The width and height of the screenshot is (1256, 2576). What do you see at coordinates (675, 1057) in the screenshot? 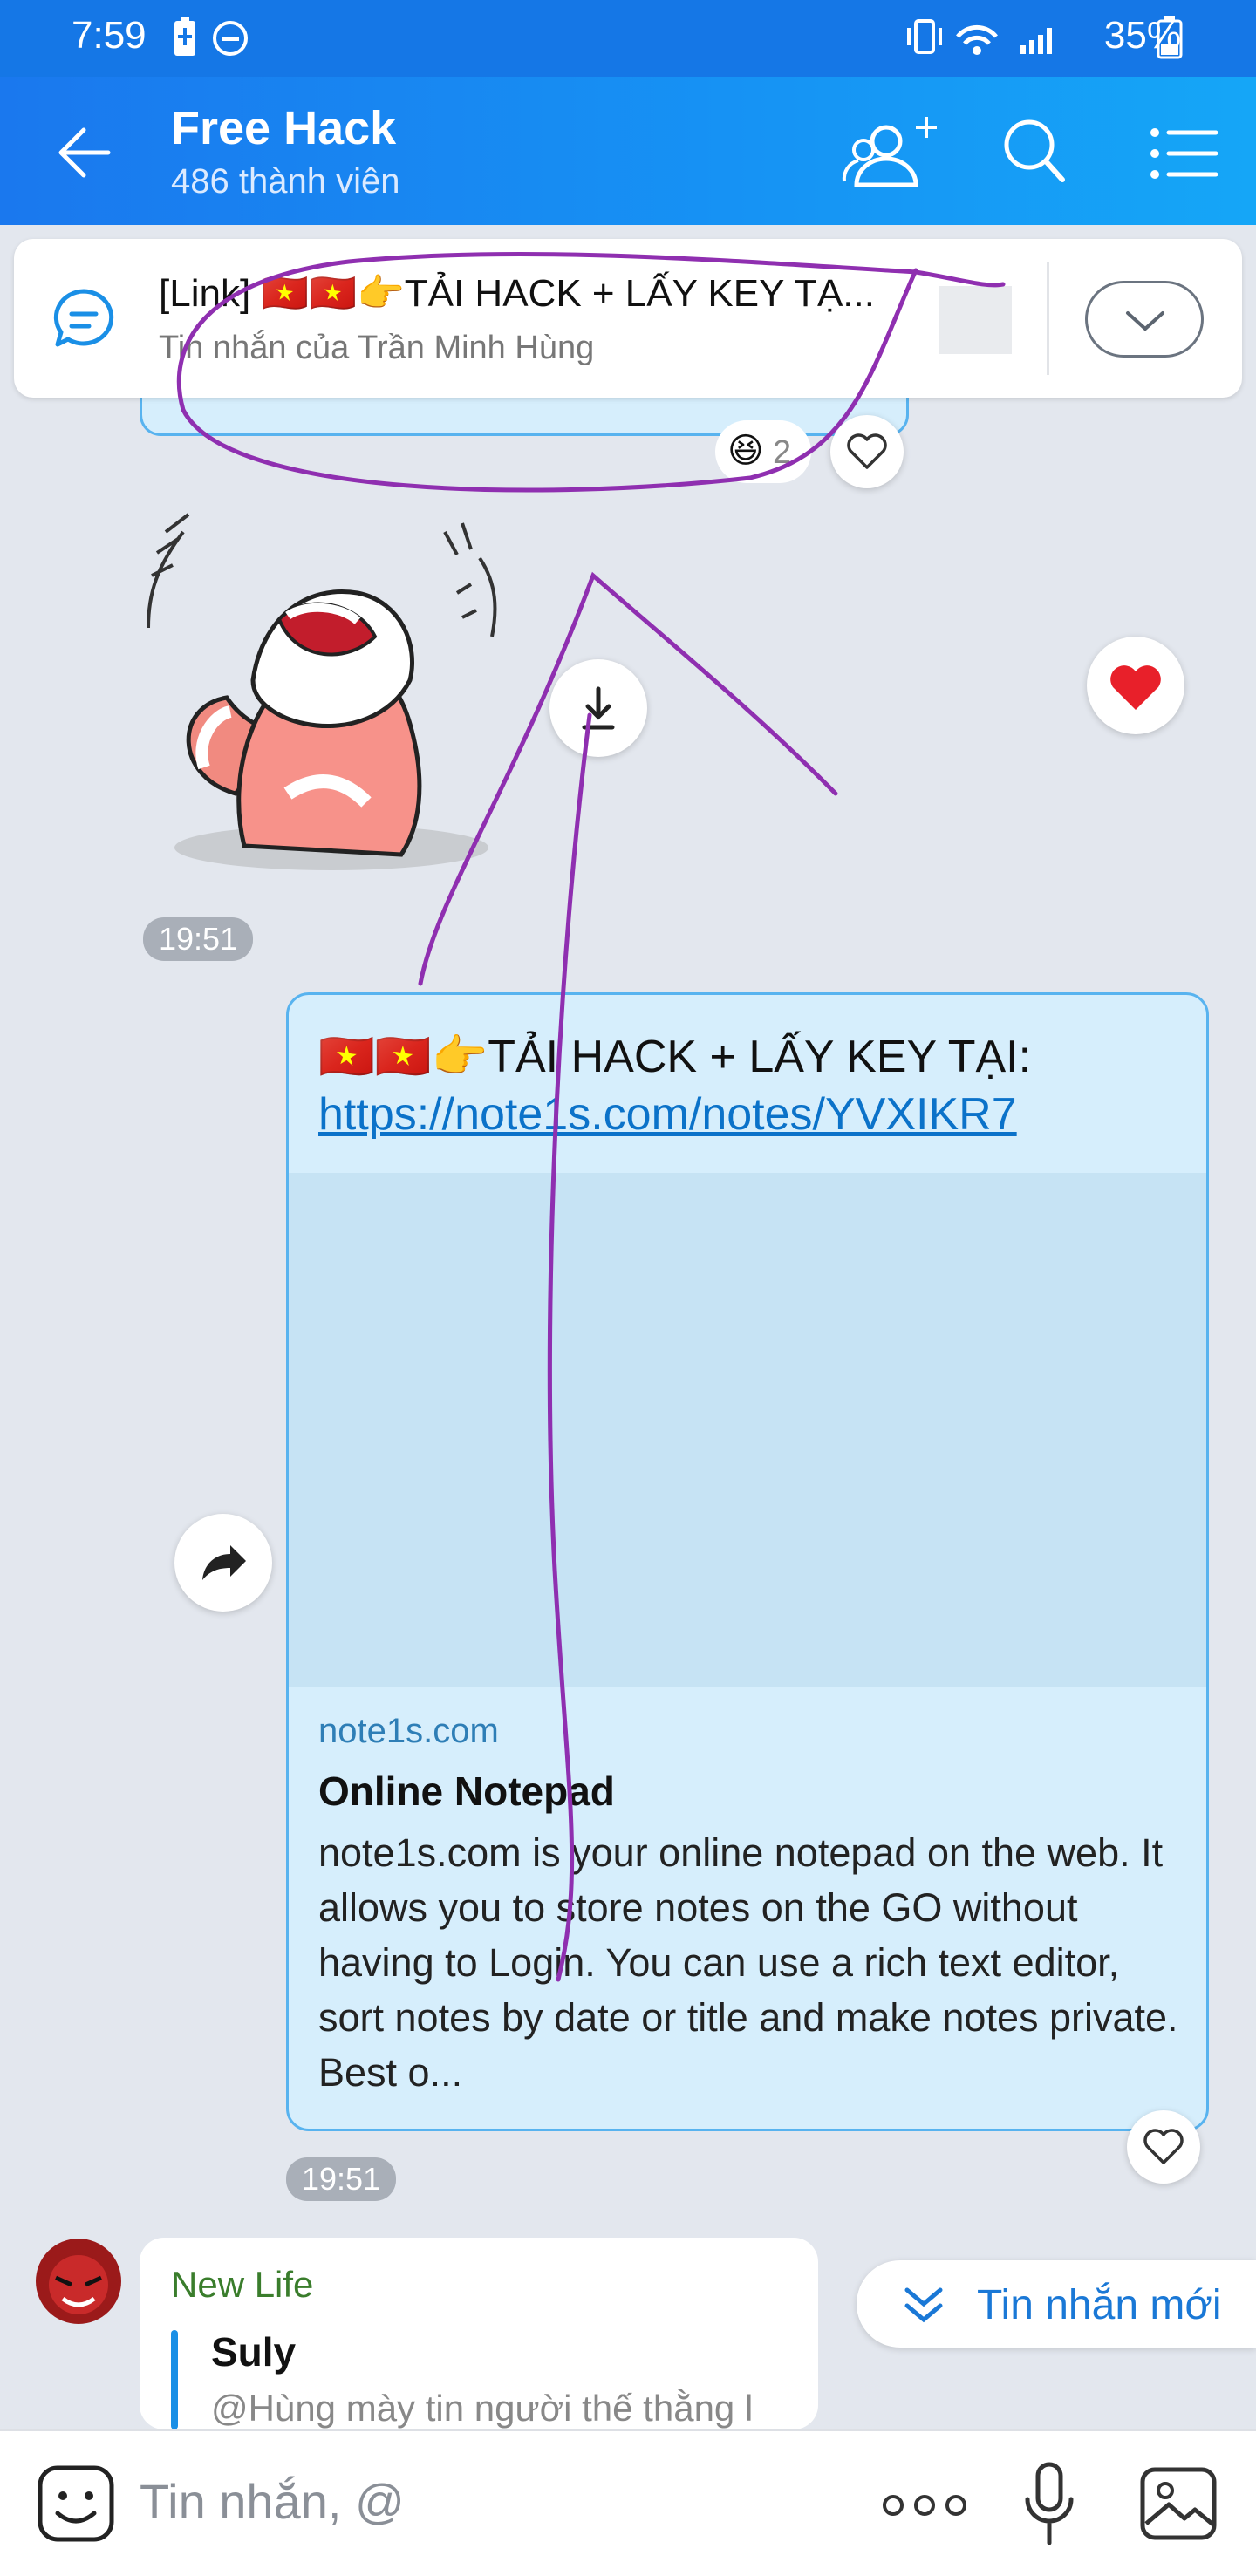
I see `message-body: 🇻🇳🇻🇳👉TẢI HACK + LẤY KEY TẠI:` at bounding box center [675, 1057].